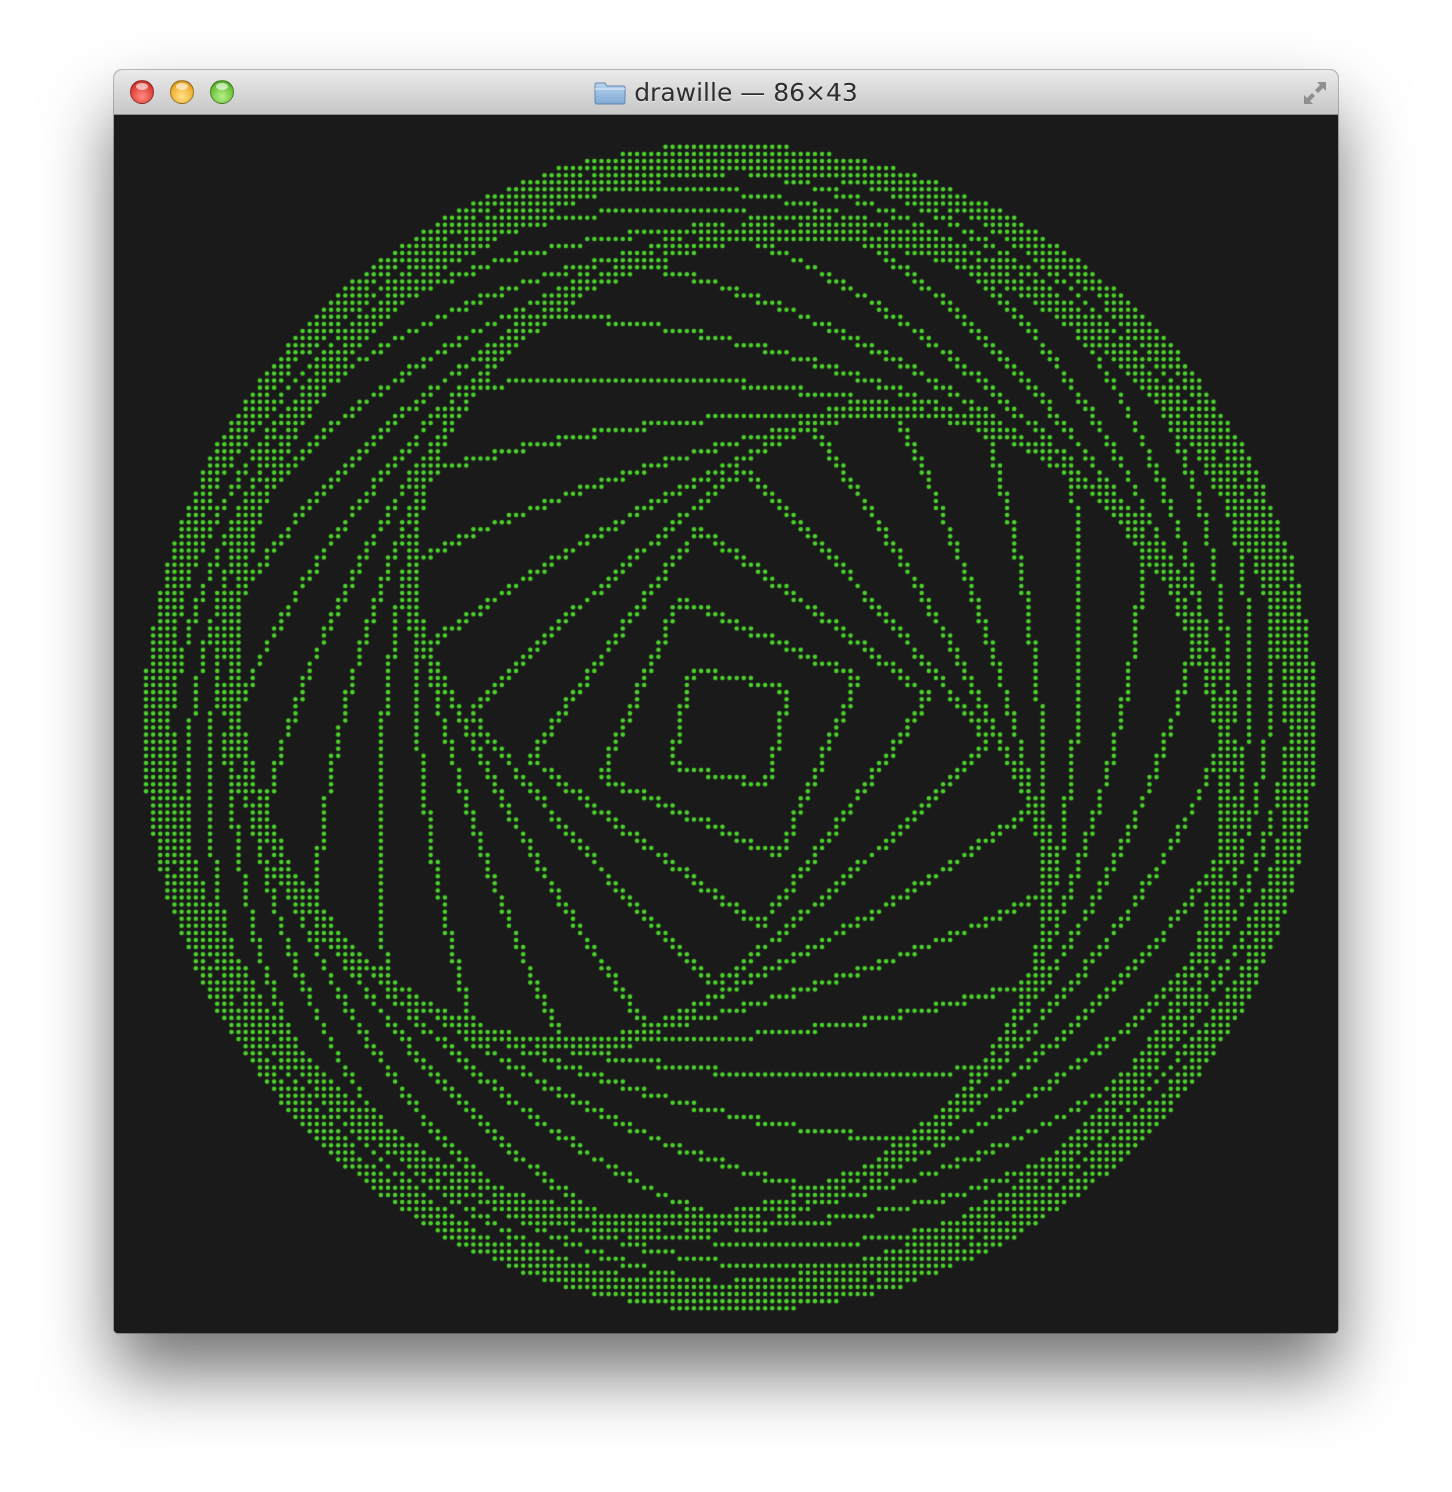  I want to click on window-title-group: drawille — 86×43, so click(726, 92).